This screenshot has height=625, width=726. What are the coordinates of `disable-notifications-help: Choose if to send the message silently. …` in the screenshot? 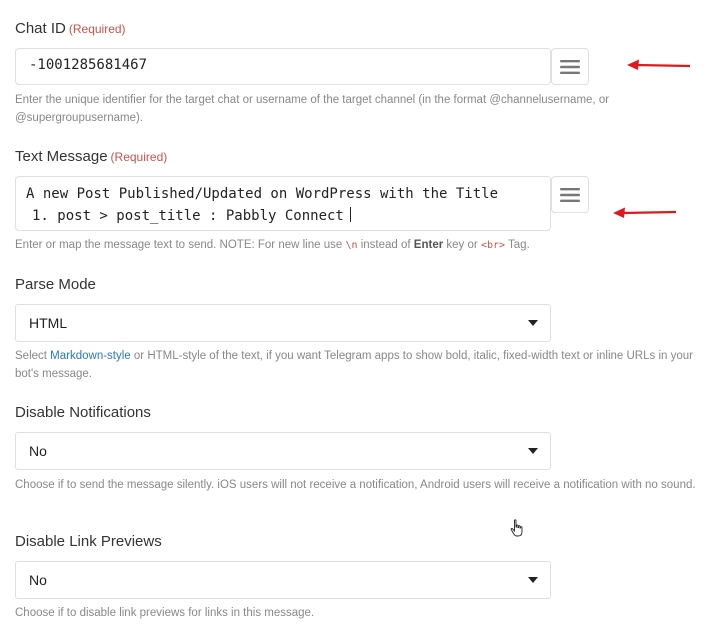 It's located at (355, 485).